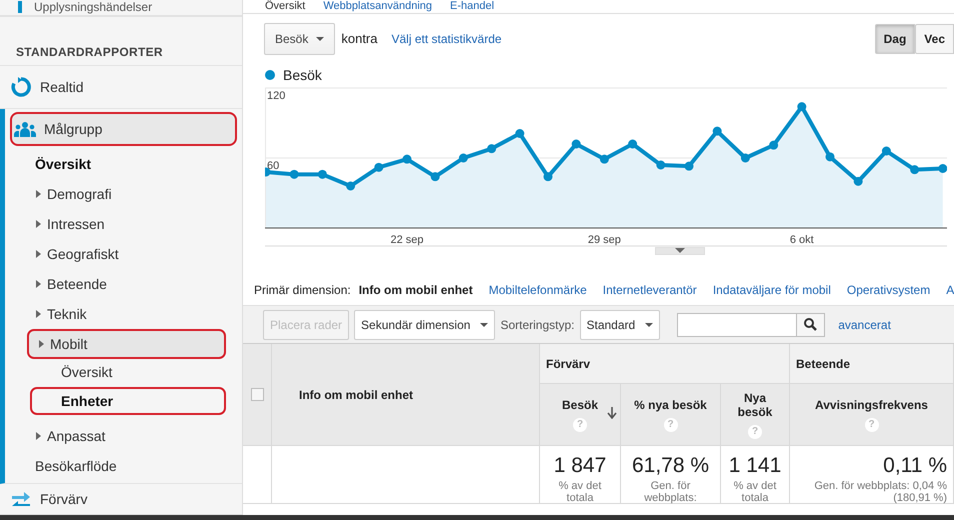  What do you see at coordinates (121, 41) in the screenshot?
I see `section-title: STANDARDRAPPORTER` at bounding box center [121, 41].